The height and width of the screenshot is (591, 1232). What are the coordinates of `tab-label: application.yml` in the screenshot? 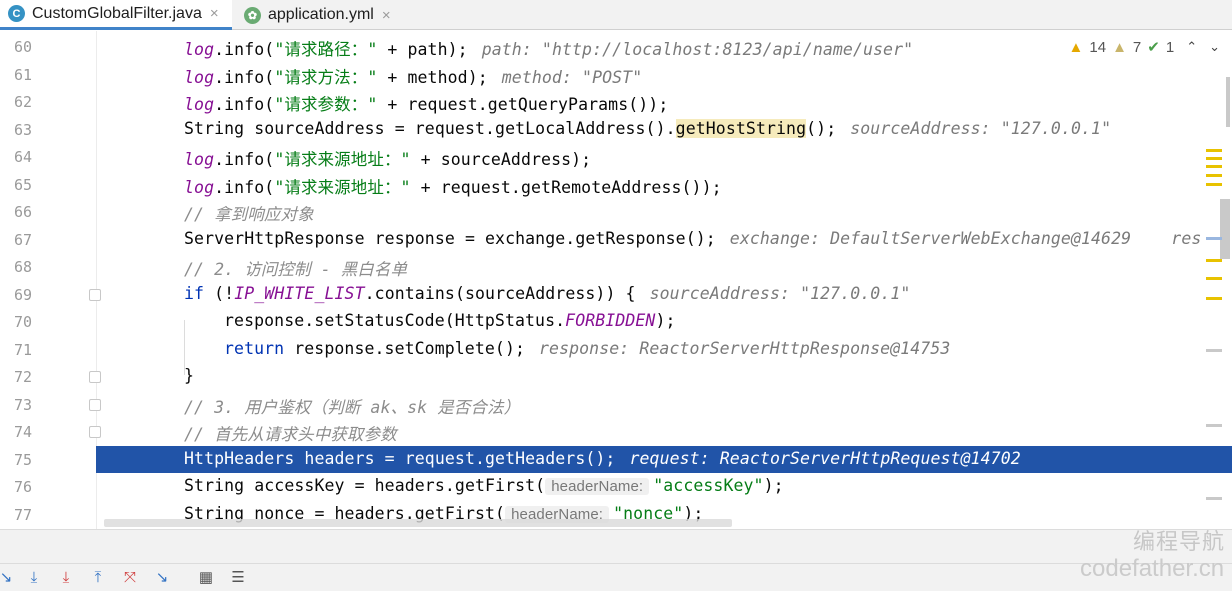 It's located at (321, 14).